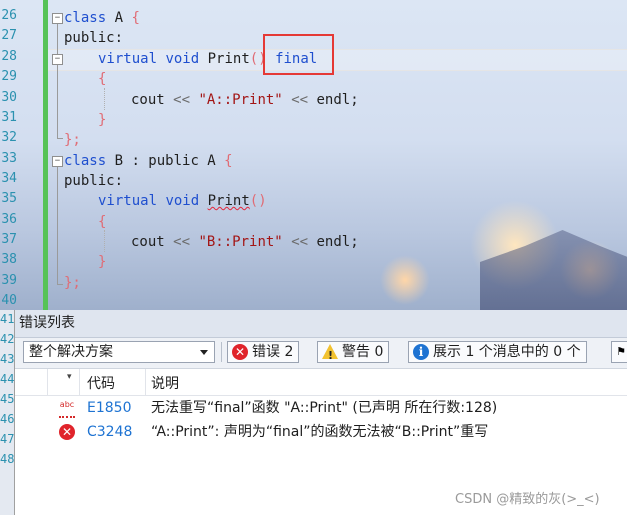 Image resolution: width=627 pixels, height=515 pixels. Describe the element at coordinates (421, 352) in the screenshot. I see `info-icon: i` at that location.